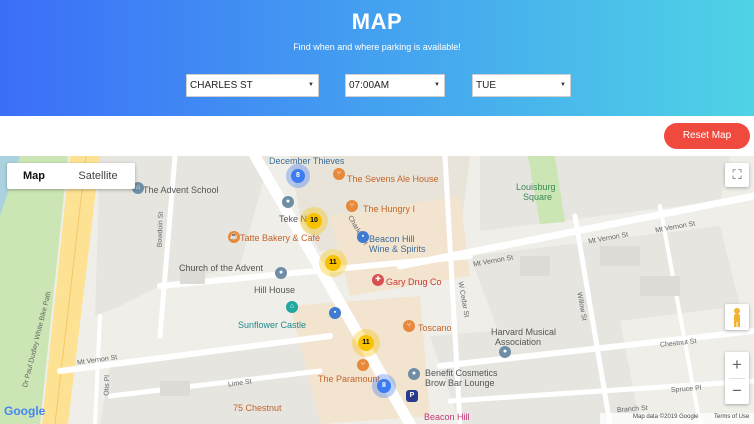 The height and width of the screenshot is (424, 754). I want to click on time-select: 07:00AM ▼, so click(395, 85).